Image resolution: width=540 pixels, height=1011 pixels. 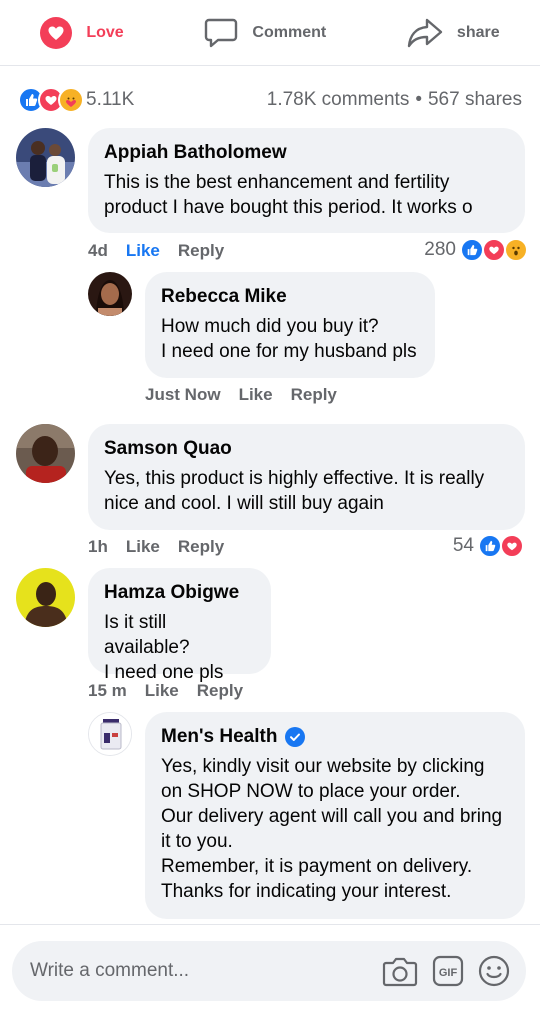 I want to click on comment-author: Samson Quao, so click(x=306, y=449).